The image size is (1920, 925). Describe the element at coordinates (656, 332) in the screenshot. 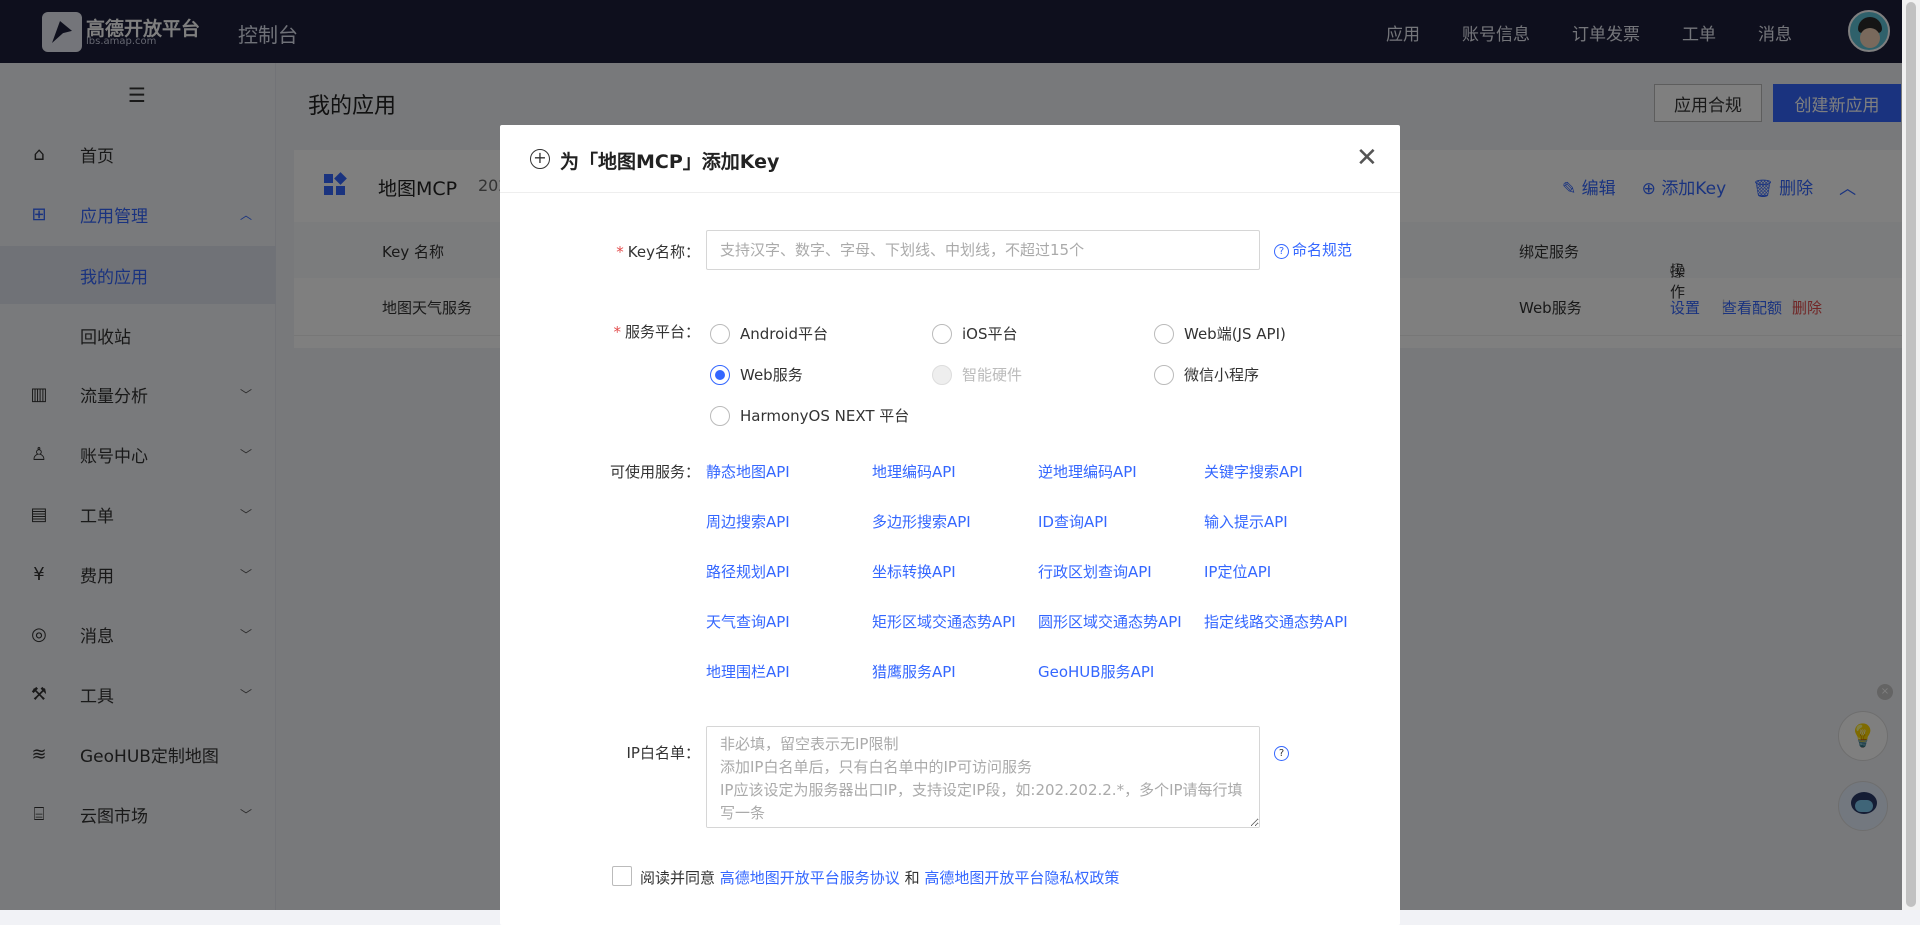

I see `platform-label: * 服务平台：` at that location.